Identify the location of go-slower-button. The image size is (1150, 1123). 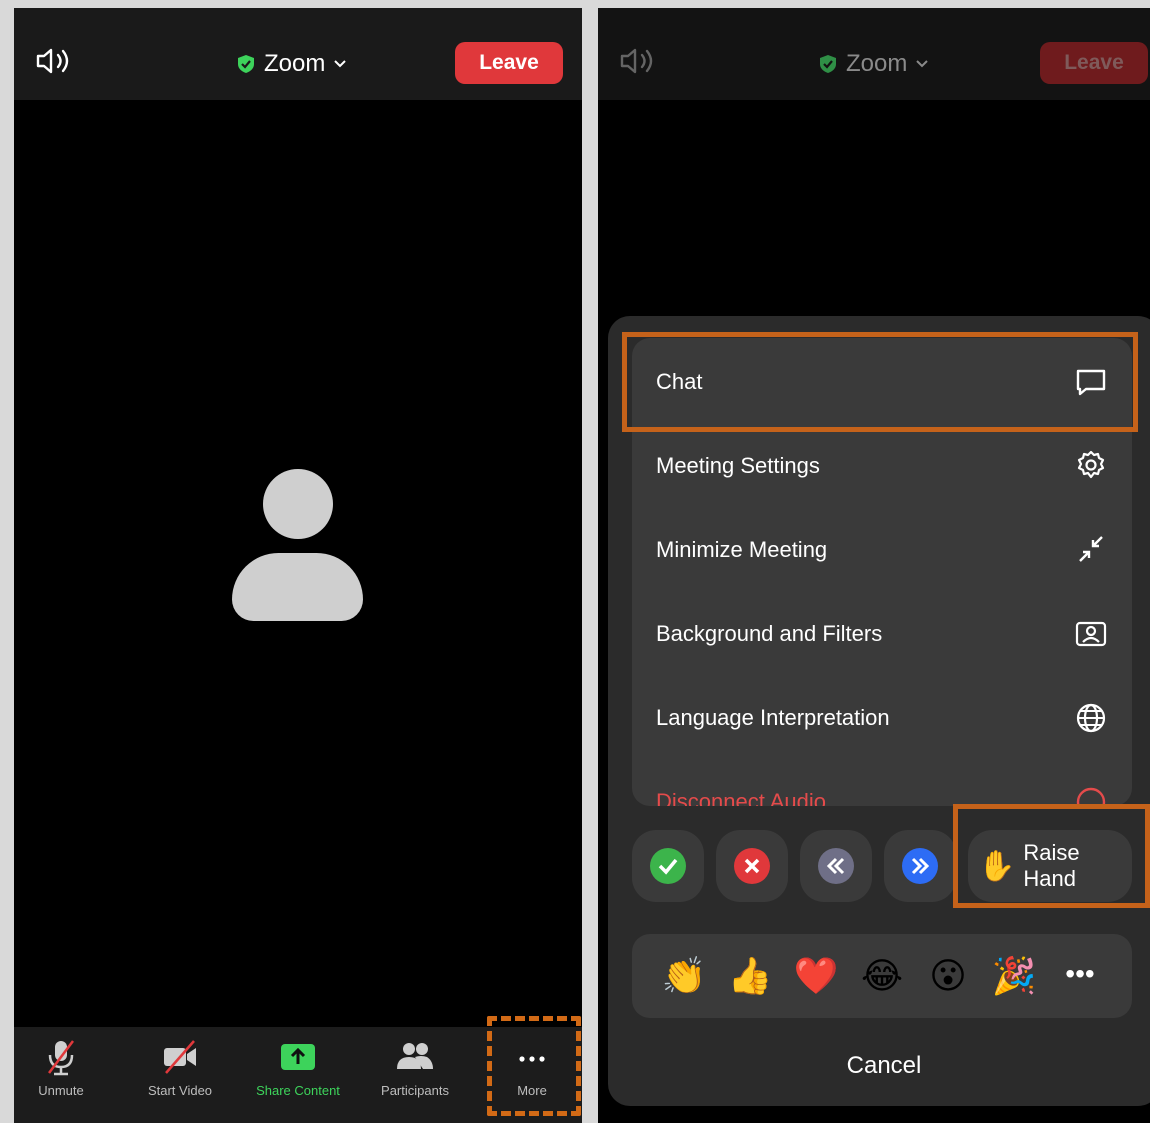
(836, 866).